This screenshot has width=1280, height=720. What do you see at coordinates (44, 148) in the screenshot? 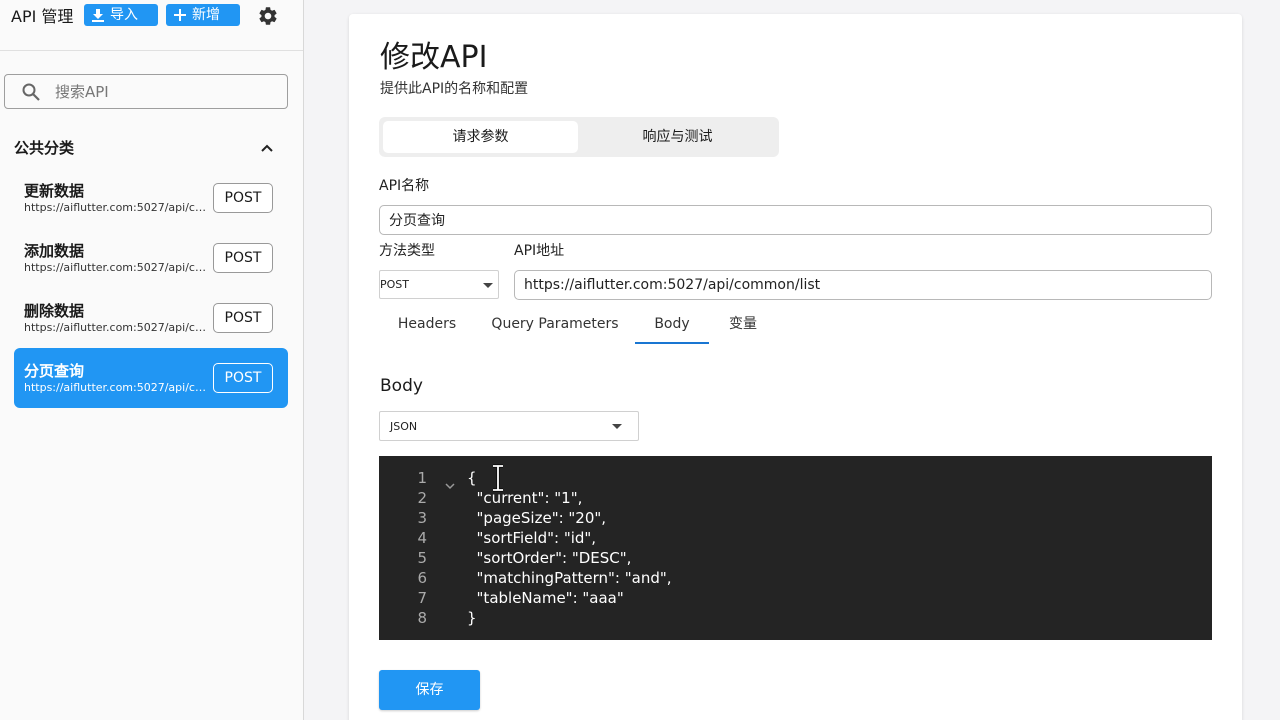
I see `category-label: 公共分类` at bounding box center [44, 148].